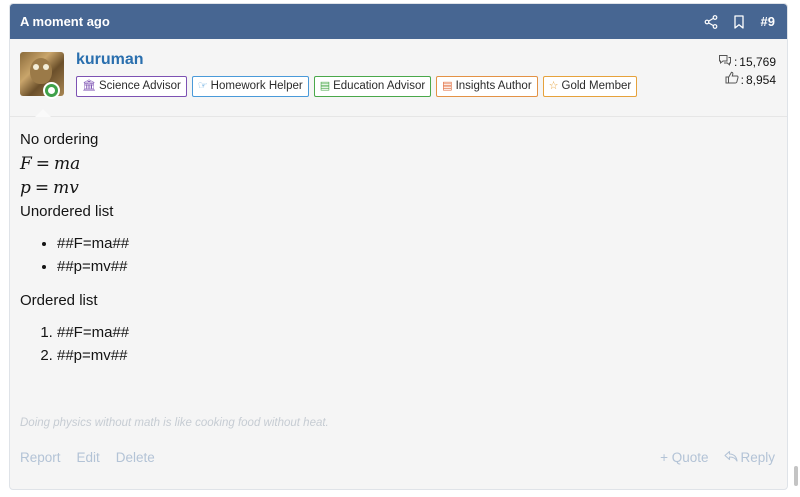  What do you see at coordinates (131, 86) in the screenshot?
I see `badge-science-advisor: 🏛︎ Science Advisor` at bounding box center [131, 86].